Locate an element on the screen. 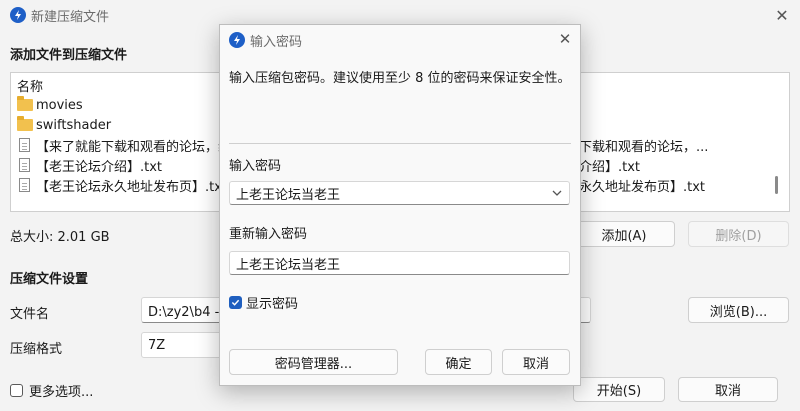  list-item-overflow-text: 永久地址发布页】.txt is located at coordinates (642, 187).